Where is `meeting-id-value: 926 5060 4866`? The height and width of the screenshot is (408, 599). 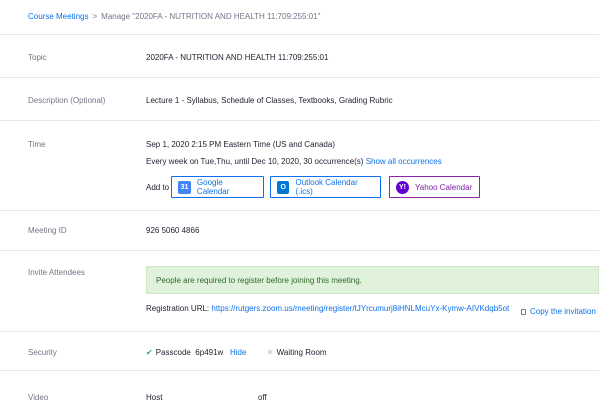 meeting-id-value: 926 5060 4866 is located at coordinates (173, 230).